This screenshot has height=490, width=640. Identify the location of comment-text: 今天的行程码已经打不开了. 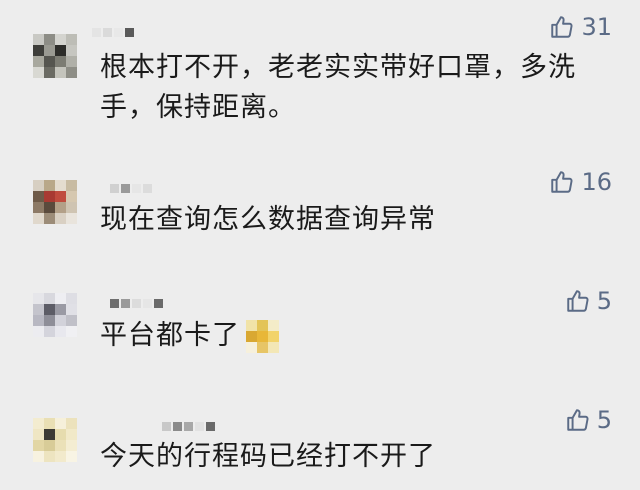
(268, 456).